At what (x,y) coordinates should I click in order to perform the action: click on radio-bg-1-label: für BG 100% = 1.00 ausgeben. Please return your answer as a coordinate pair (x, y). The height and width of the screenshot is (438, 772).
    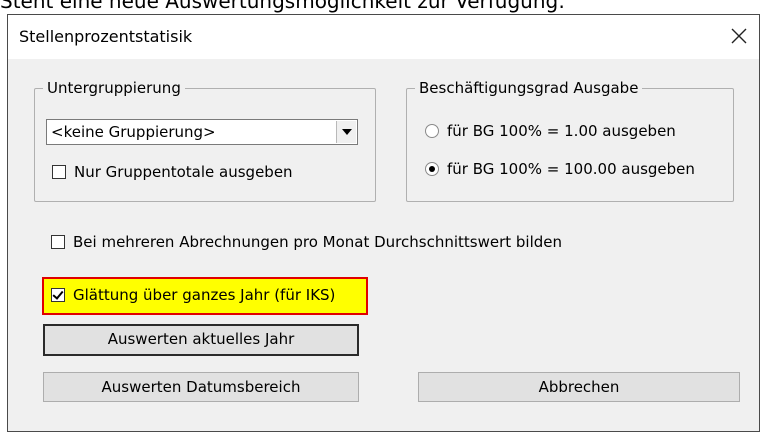
    Looking at the image, I should click on (561, 131).